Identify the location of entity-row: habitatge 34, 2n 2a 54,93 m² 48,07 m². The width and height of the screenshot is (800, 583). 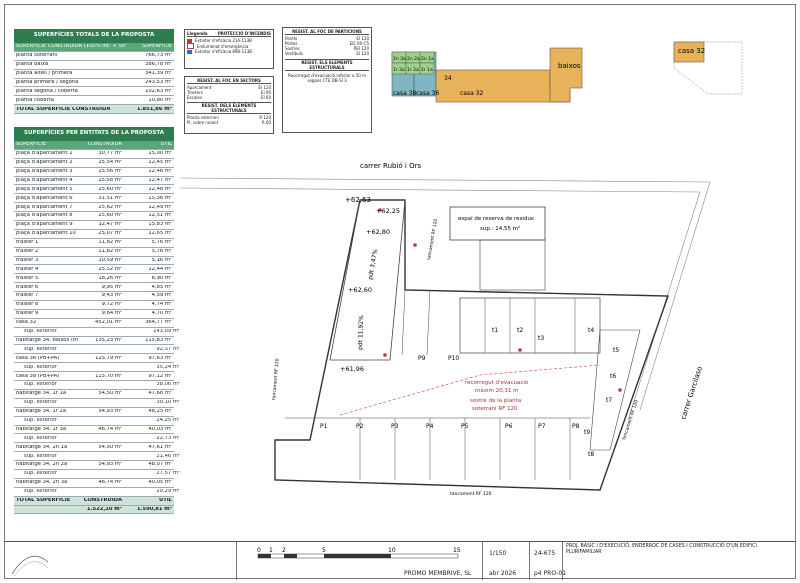
(94, 465).